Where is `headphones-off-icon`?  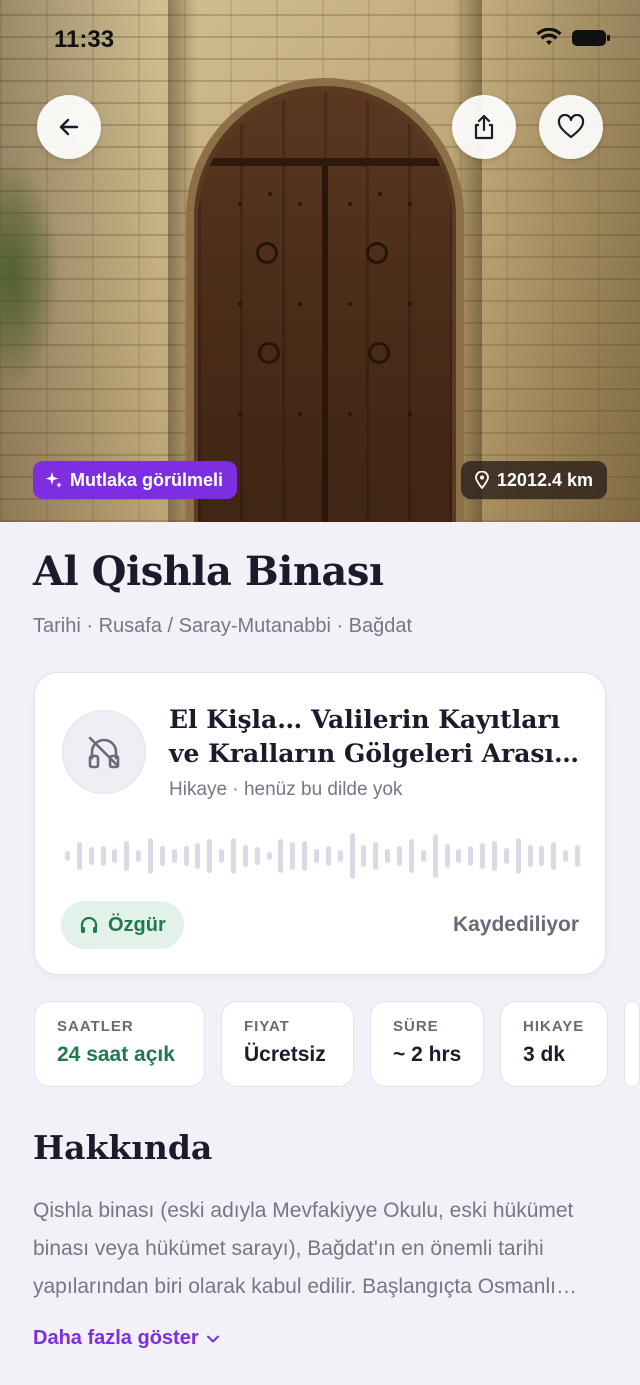
headphones-off-icon is located at coordinates (104, 752).